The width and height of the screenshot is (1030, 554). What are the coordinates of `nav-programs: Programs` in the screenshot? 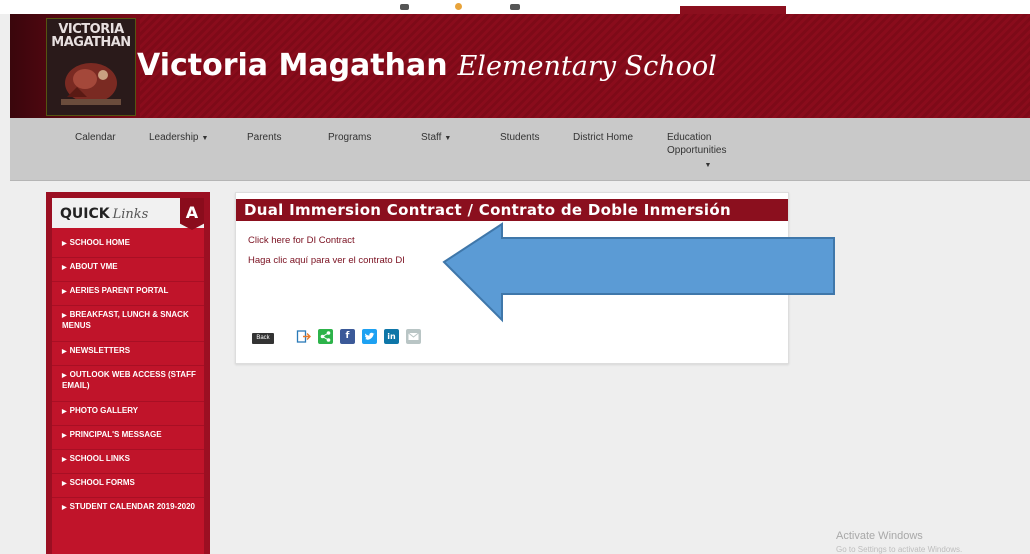 It's located at (349, 137).